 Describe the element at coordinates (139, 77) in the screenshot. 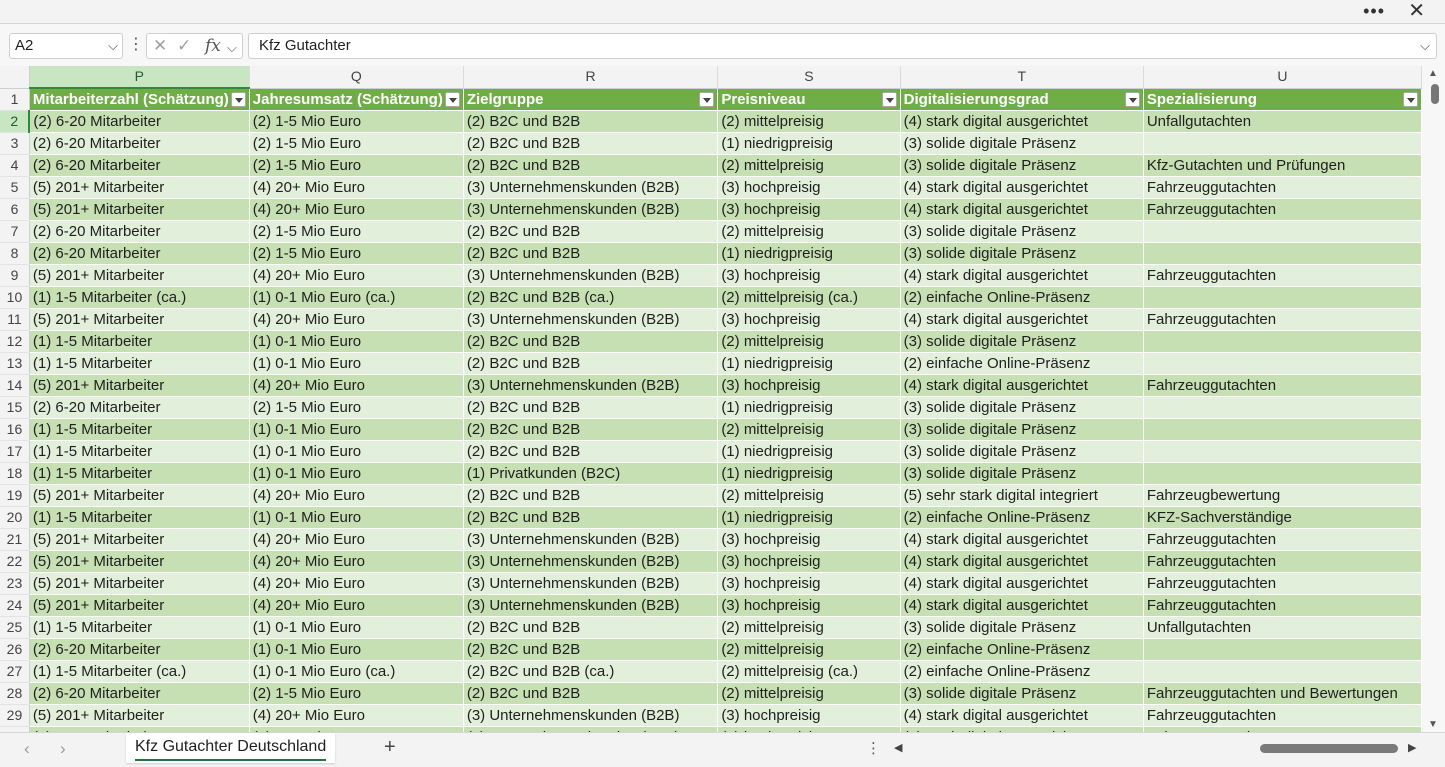

I see `column-header-p: P` at that location.